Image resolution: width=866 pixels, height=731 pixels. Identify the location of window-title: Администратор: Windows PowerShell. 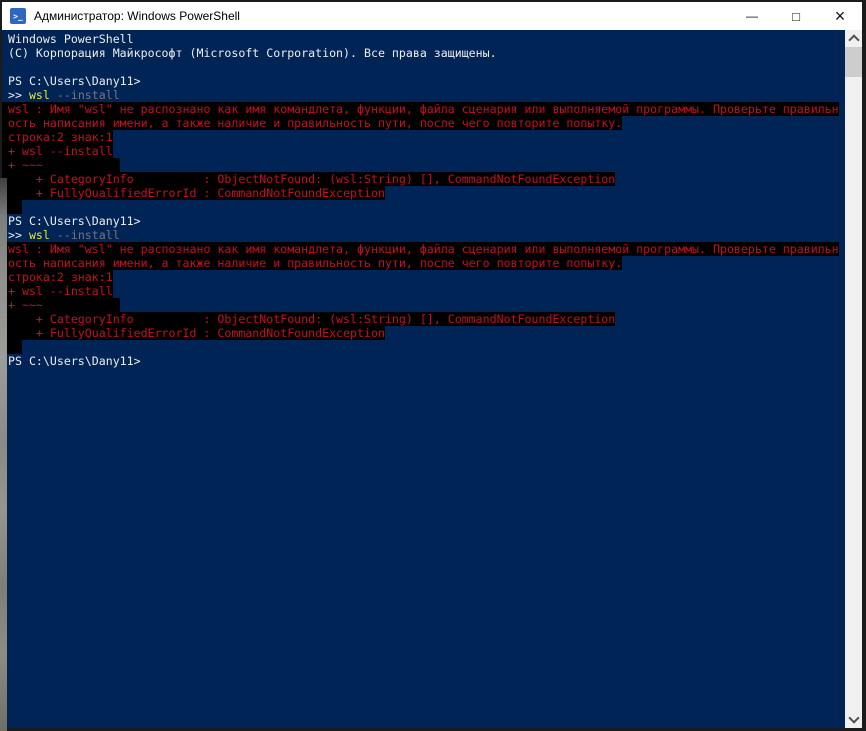
(137, 16).